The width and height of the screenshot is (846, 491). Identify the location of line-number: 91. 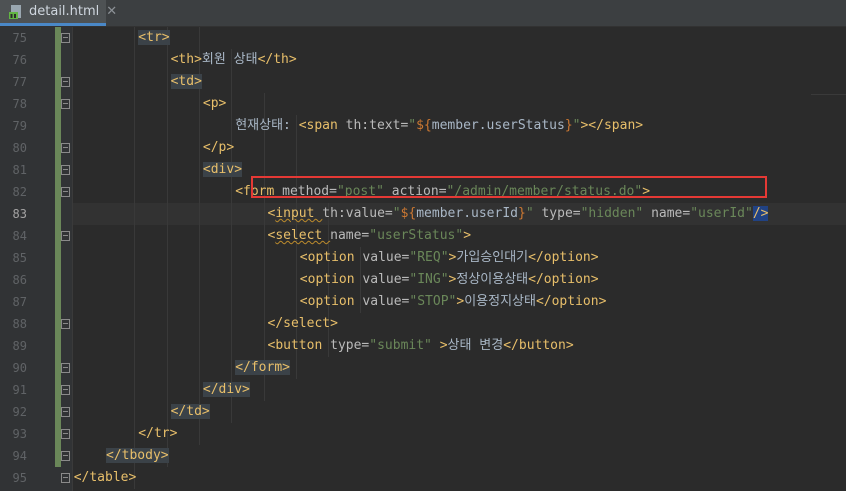
(19, 390).